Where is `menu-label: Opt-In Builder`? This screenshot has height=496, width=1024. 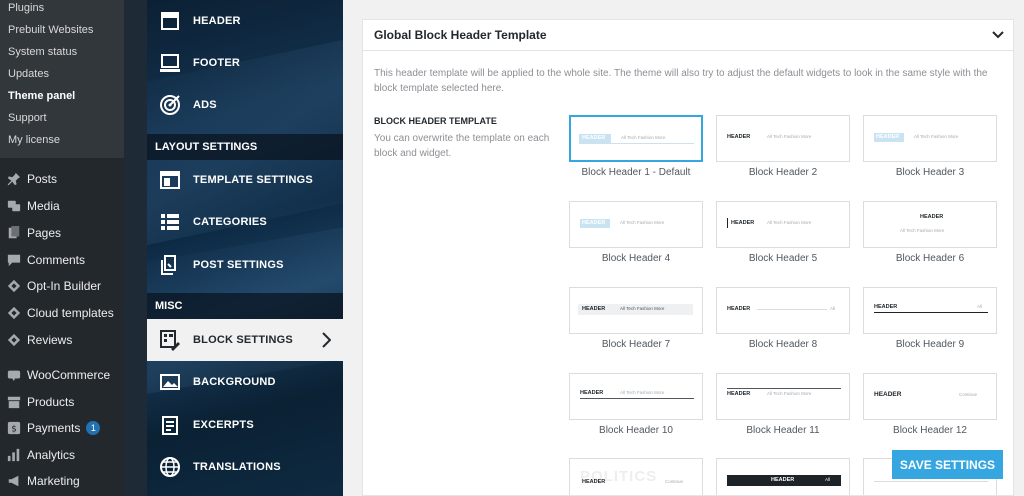 menu-label: Opt-In Builder is located at coordinates (64, 286).